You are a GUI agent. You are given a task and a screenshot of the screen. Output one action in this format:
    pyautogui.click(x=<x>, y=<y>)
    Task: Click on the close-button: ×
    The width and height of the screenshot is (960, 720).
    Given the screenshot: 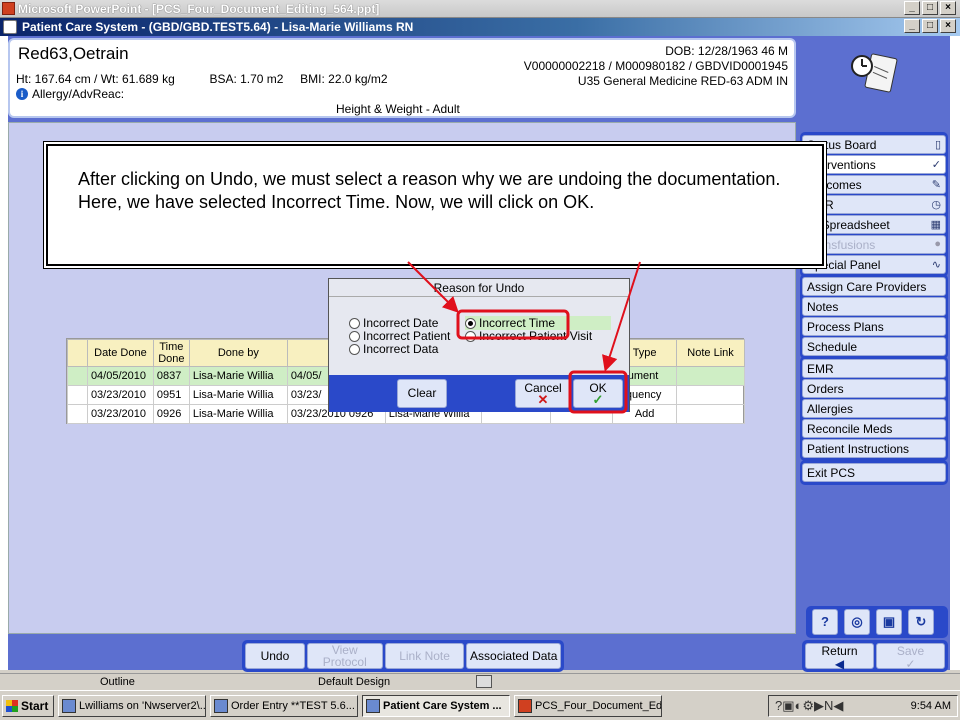 What is the action you would take?
    pyautogui.click(x=948, y=26)
    